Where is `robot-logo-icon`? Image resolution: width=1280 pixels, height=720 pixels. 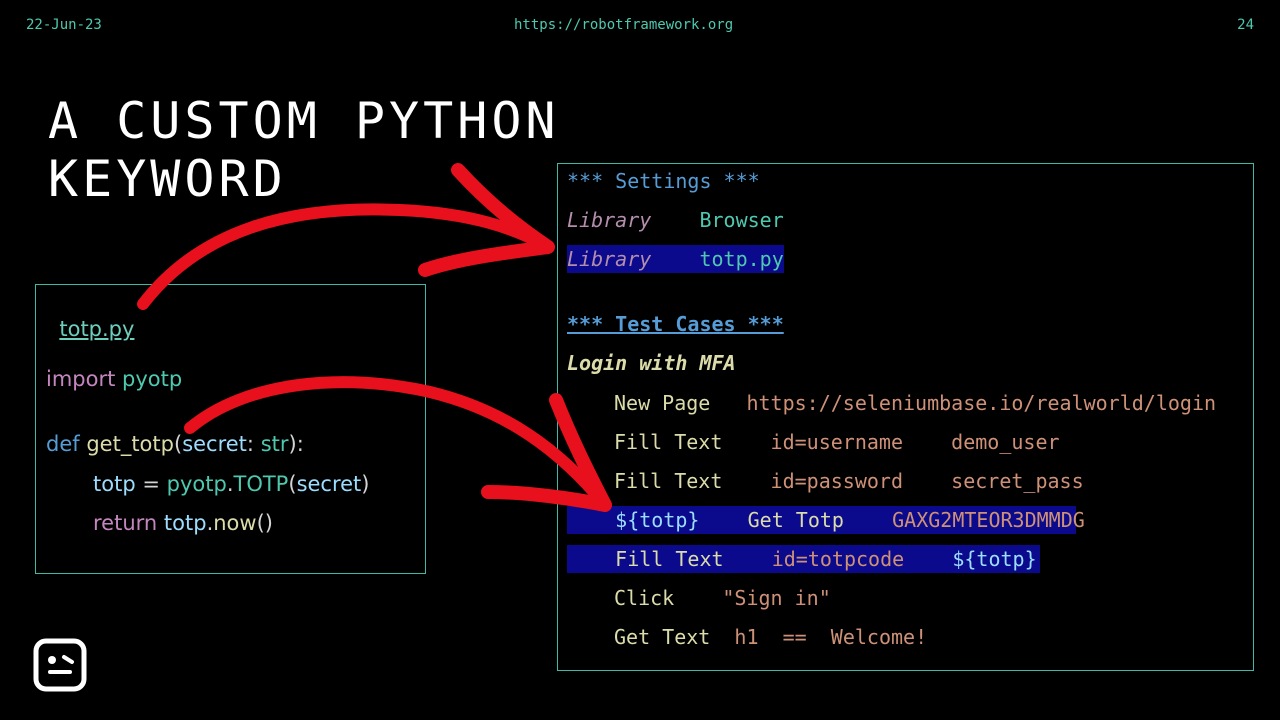 robot-logo-icon is located at coordinates (60, 665).